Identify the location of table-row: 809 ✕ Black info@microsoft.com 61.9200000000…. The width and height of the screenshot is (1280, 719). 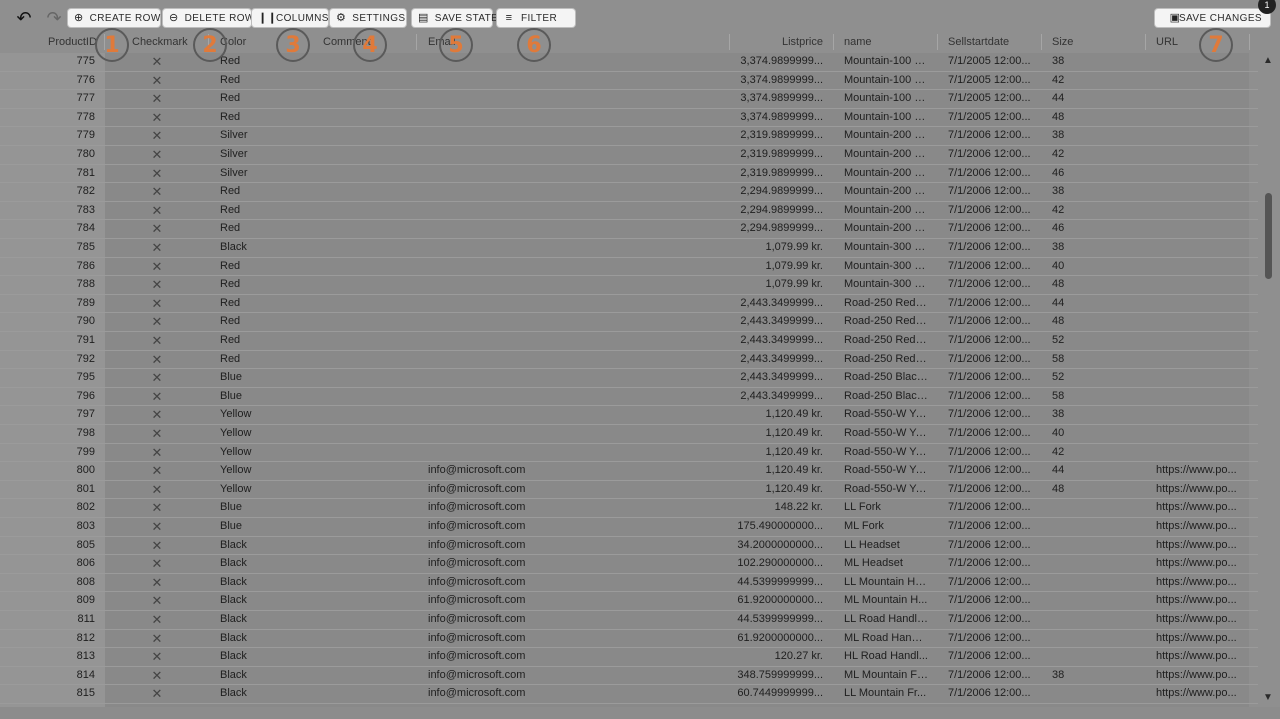
(629, 601).